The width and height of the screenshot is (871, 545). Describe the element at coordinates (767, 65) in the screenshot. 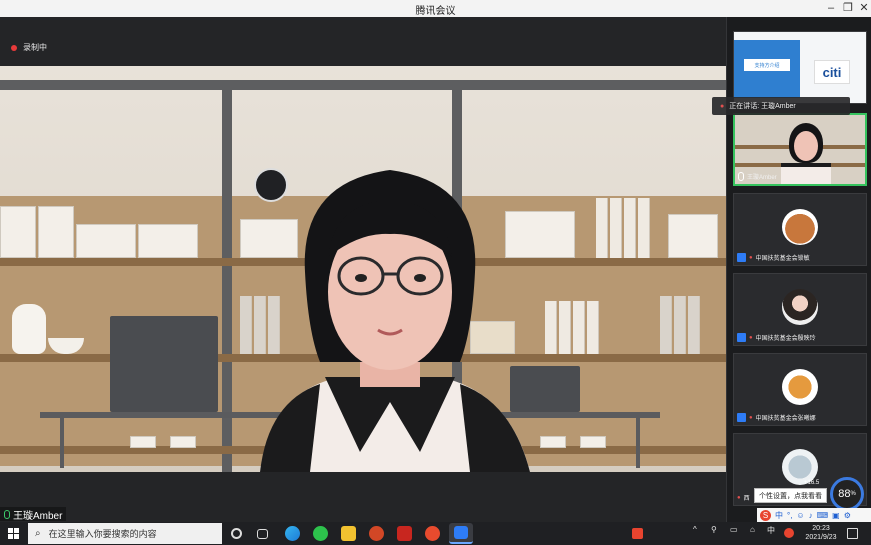

I see `slide-title: 支持方介绍` at that location.